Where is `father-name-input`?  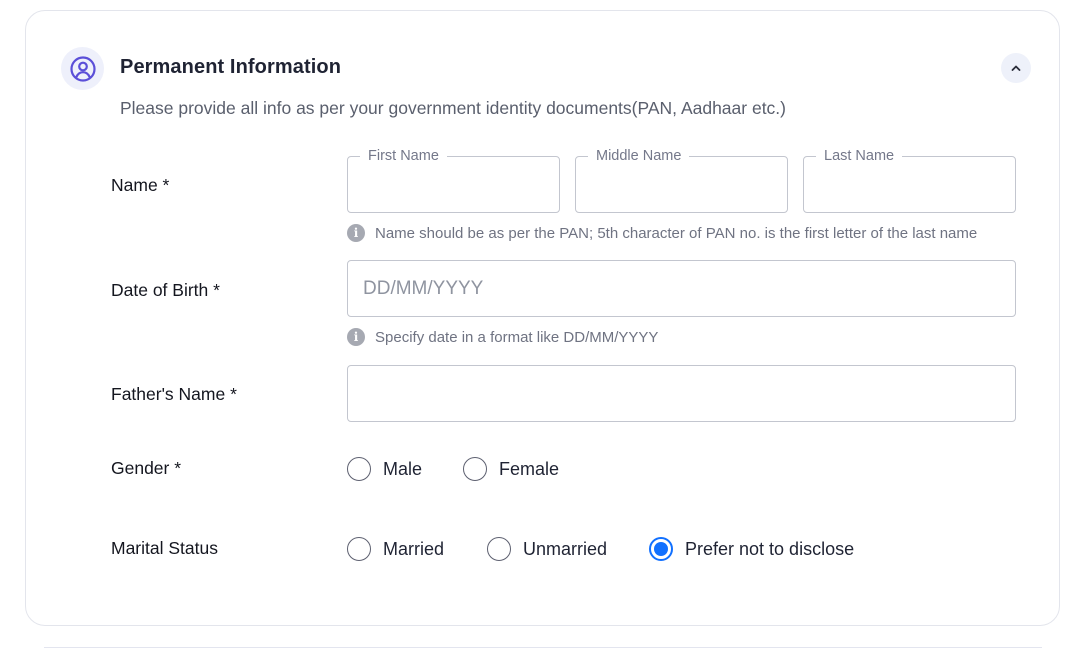
father-name-input is located at coordinates (681, 393).